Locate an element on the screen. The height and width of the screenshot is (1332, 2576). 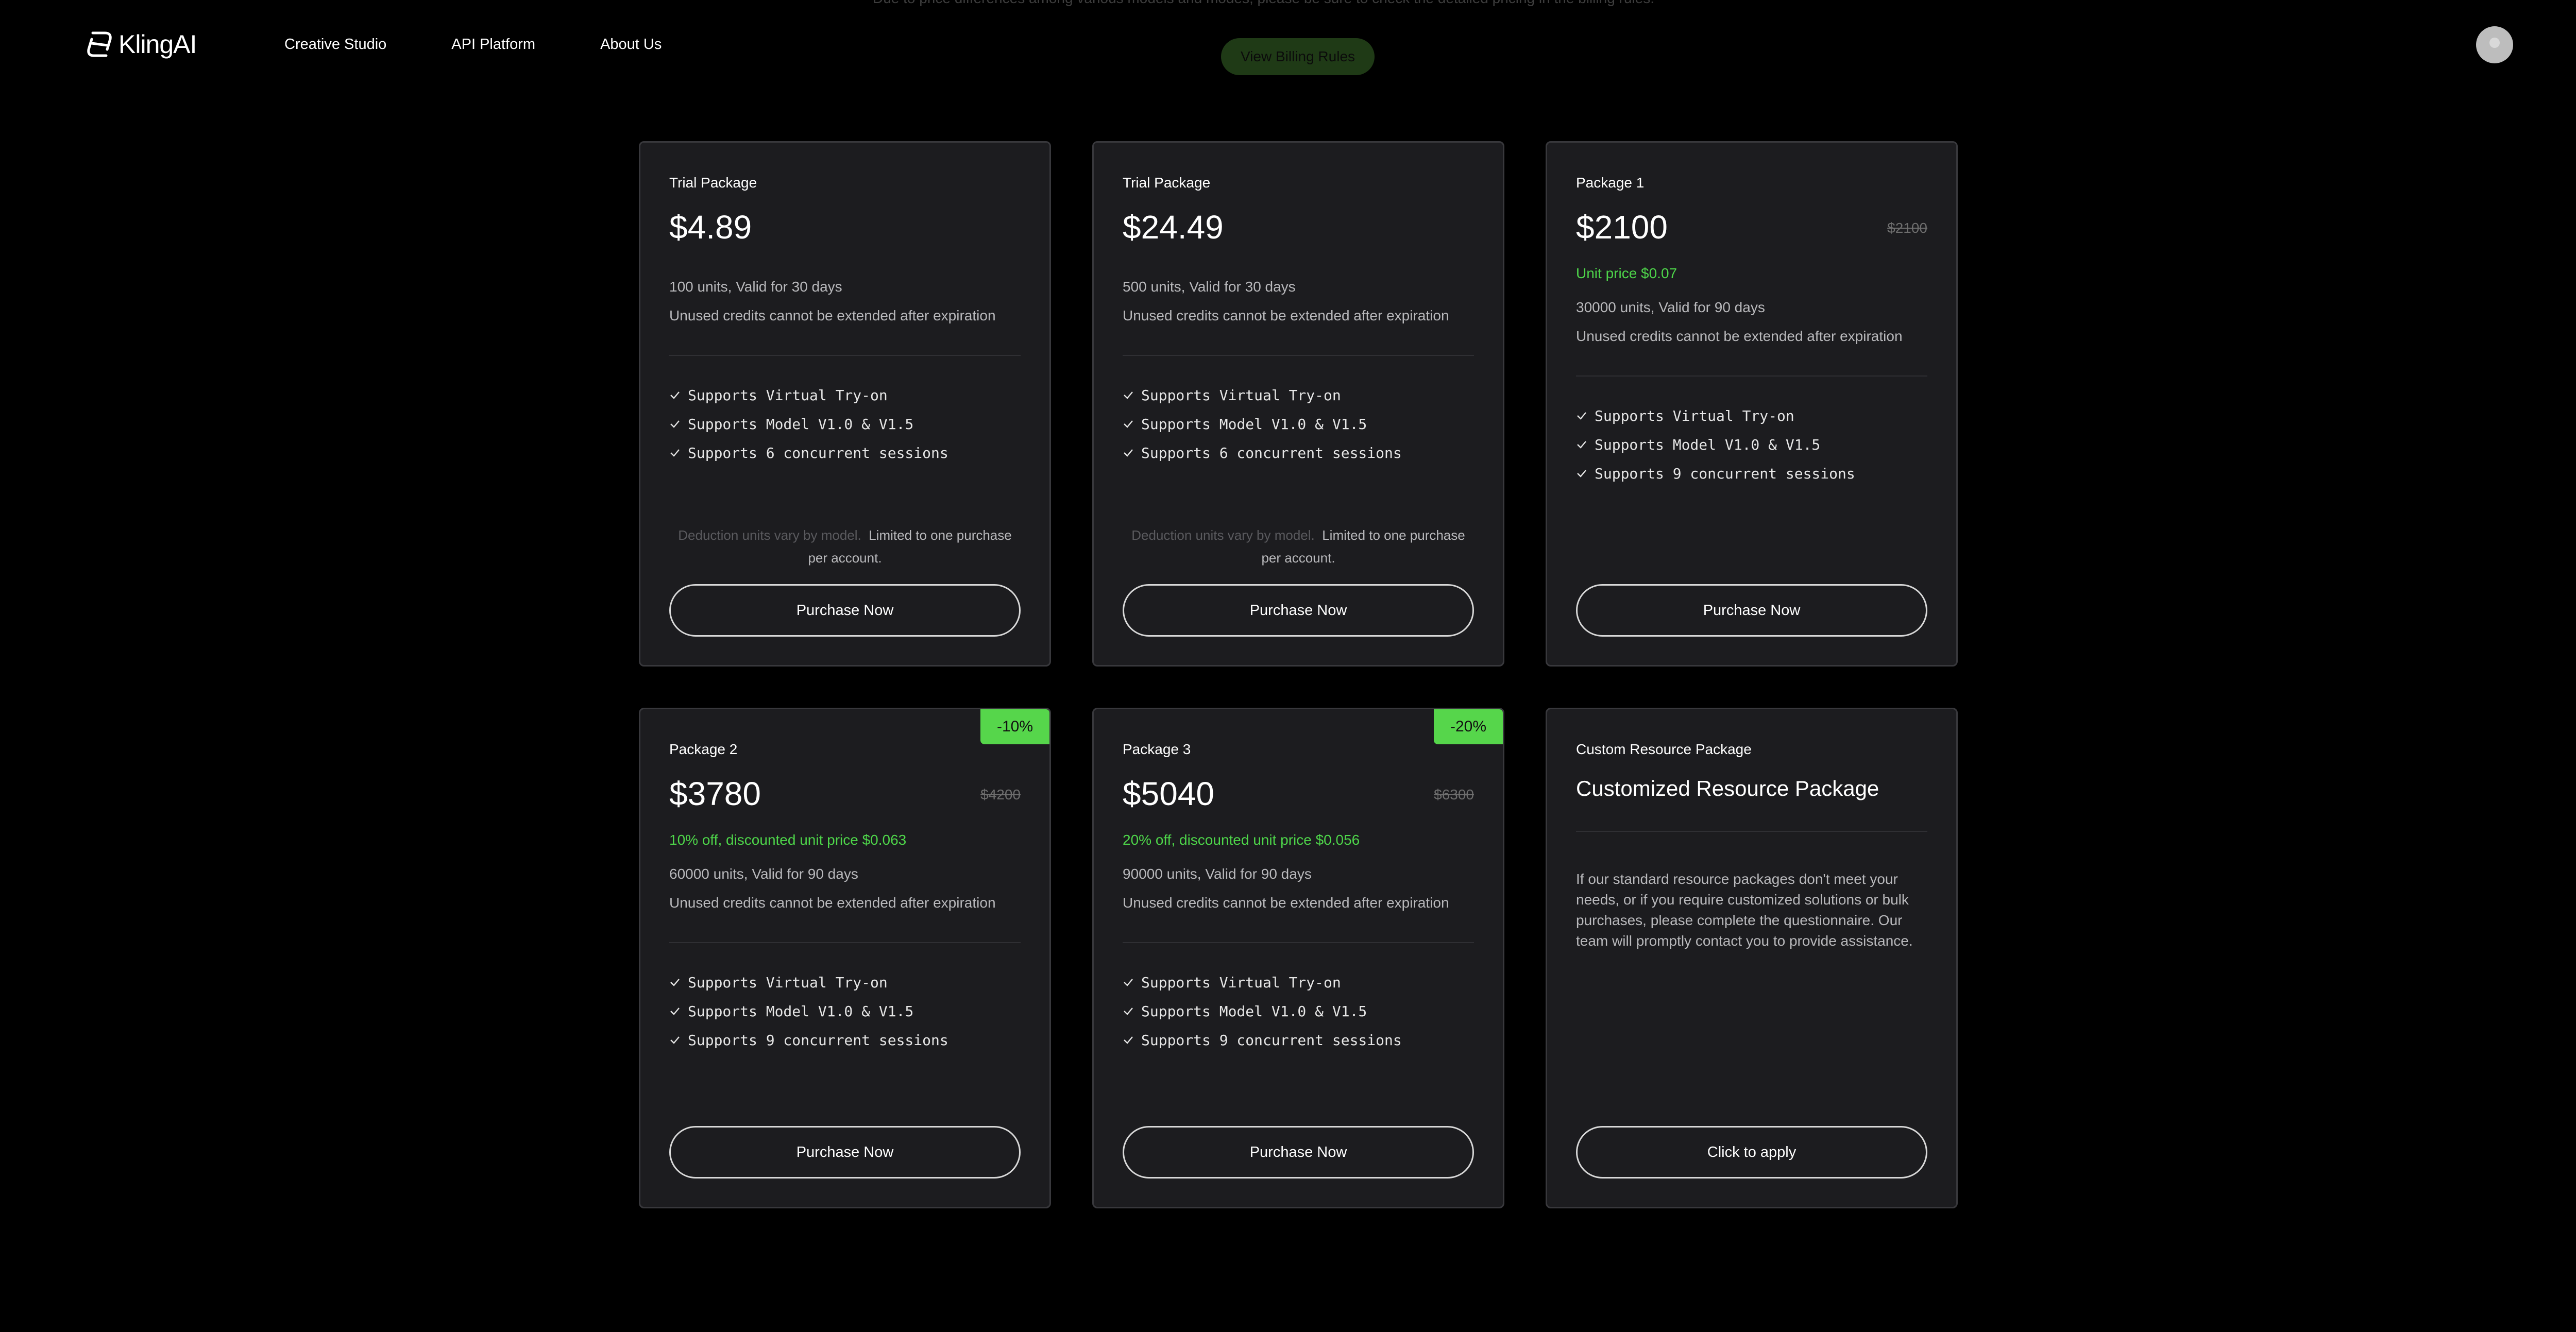
package-price: $3780 is located at coordinates (715, 793).